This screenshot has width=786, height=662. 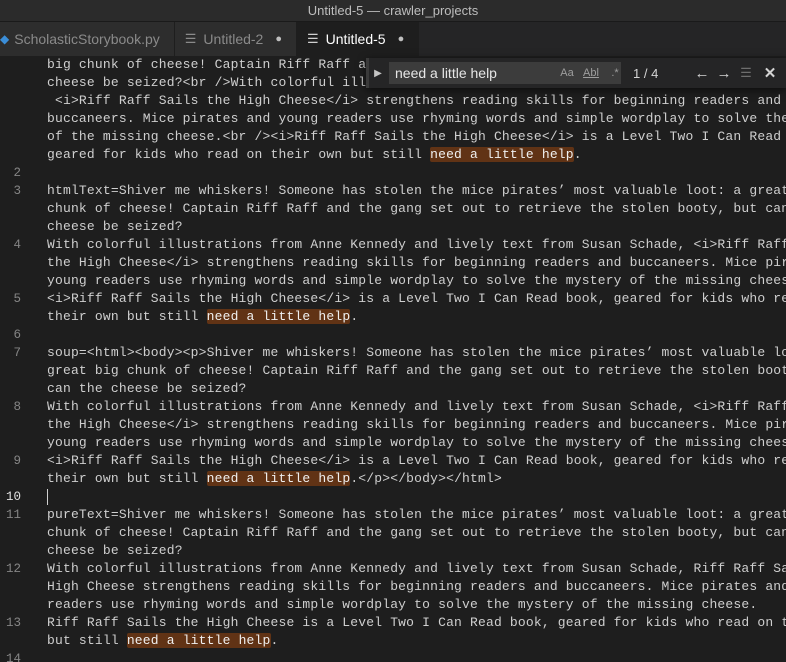 What do you see at coordinates (17, 245) in the screenshot?
I see `line-number: 4` at bounding box center [17, 245].